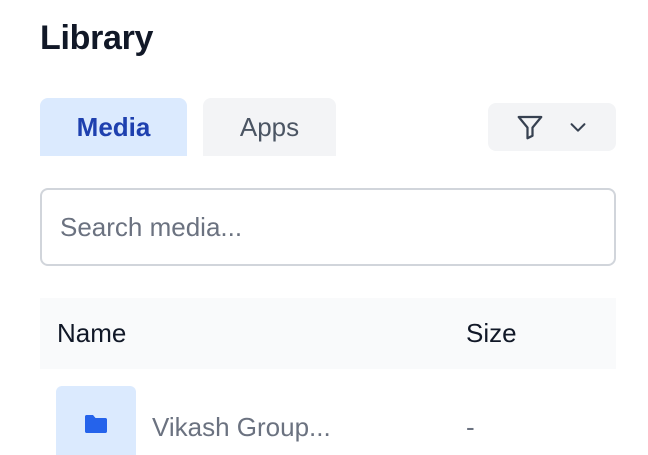  I want to click on column-header-name: Name, so click(91, 333).